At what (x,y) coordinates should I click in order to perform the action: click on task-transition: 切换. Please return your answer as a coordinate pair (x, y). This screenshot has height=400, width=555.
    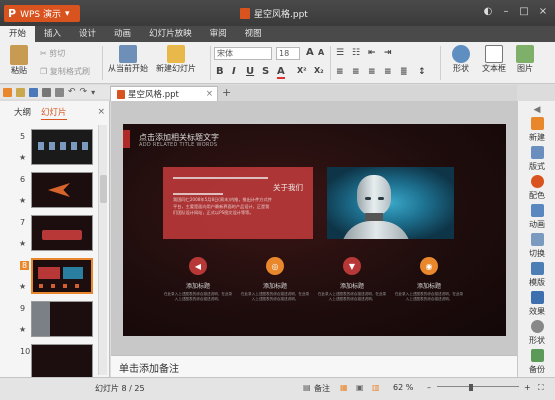
    Looking at the image, I should click on (536, 246).